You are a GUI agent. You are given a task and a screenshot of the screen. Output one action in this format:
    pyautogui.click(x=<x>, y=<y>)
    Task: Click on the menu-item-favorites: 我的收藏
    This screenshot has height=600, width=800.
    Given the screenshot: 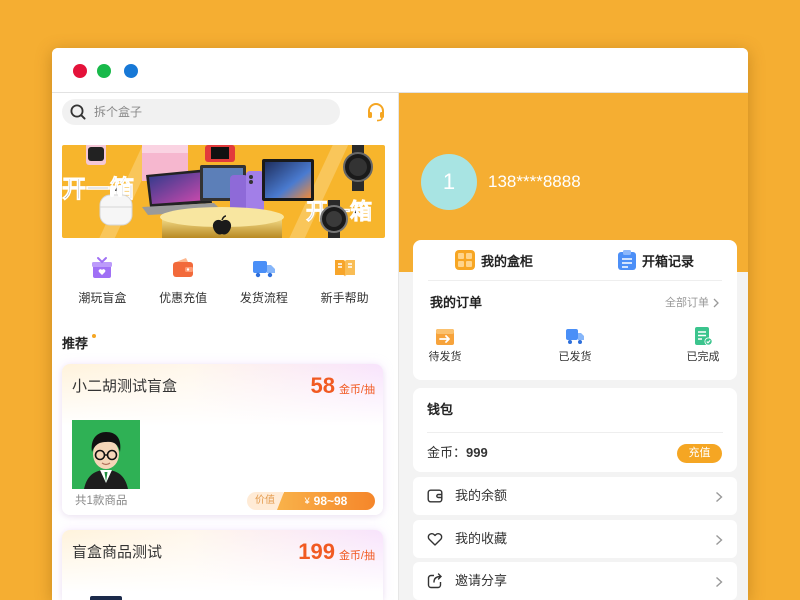 What is the action you would take?
    pyautogui.click(x=575, y=539)
    